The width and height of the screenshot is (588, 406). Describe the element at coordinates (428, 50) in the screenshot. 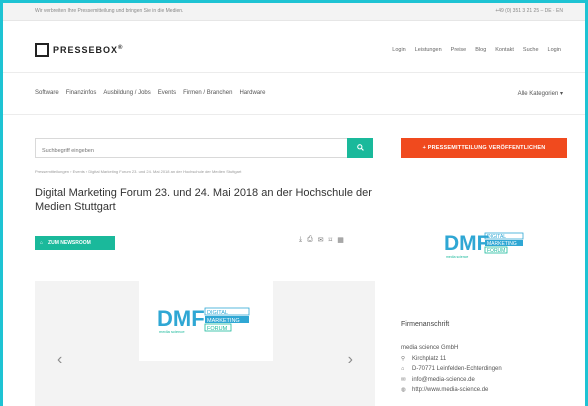

I see `nav-item-leistungen: Leistungen` at that location.